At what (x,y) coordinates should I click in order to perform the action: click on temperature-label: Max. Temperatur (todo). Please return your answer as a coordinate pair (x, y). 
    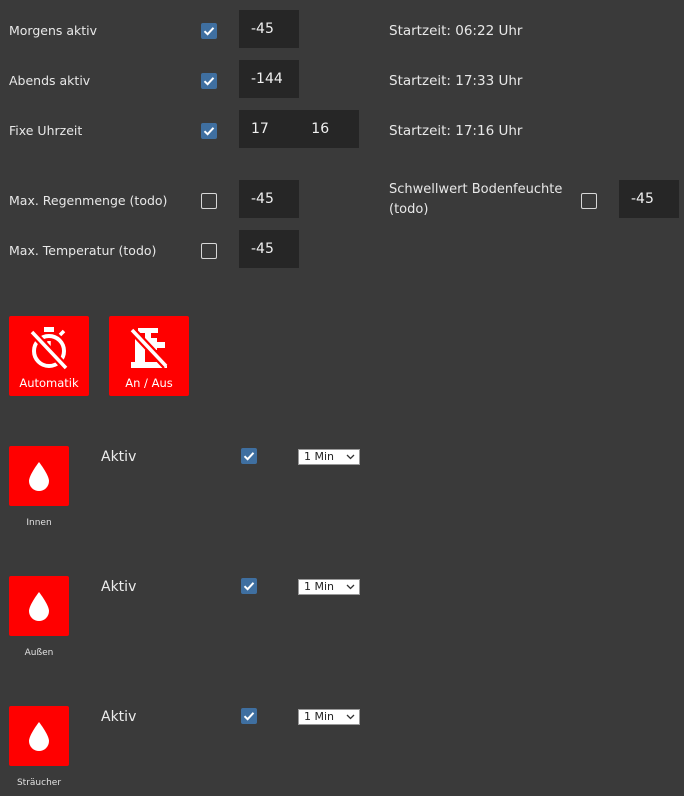
    Looking at the image, I should click on (83, 250).